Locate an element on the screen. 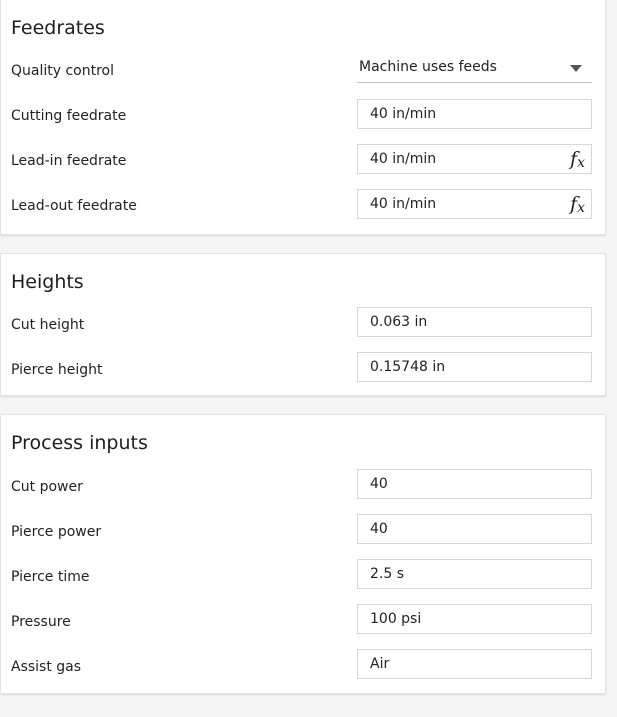 This screenshot has height=717, width=617. assist-gas-input: Air is located at coordinates (474, 664).